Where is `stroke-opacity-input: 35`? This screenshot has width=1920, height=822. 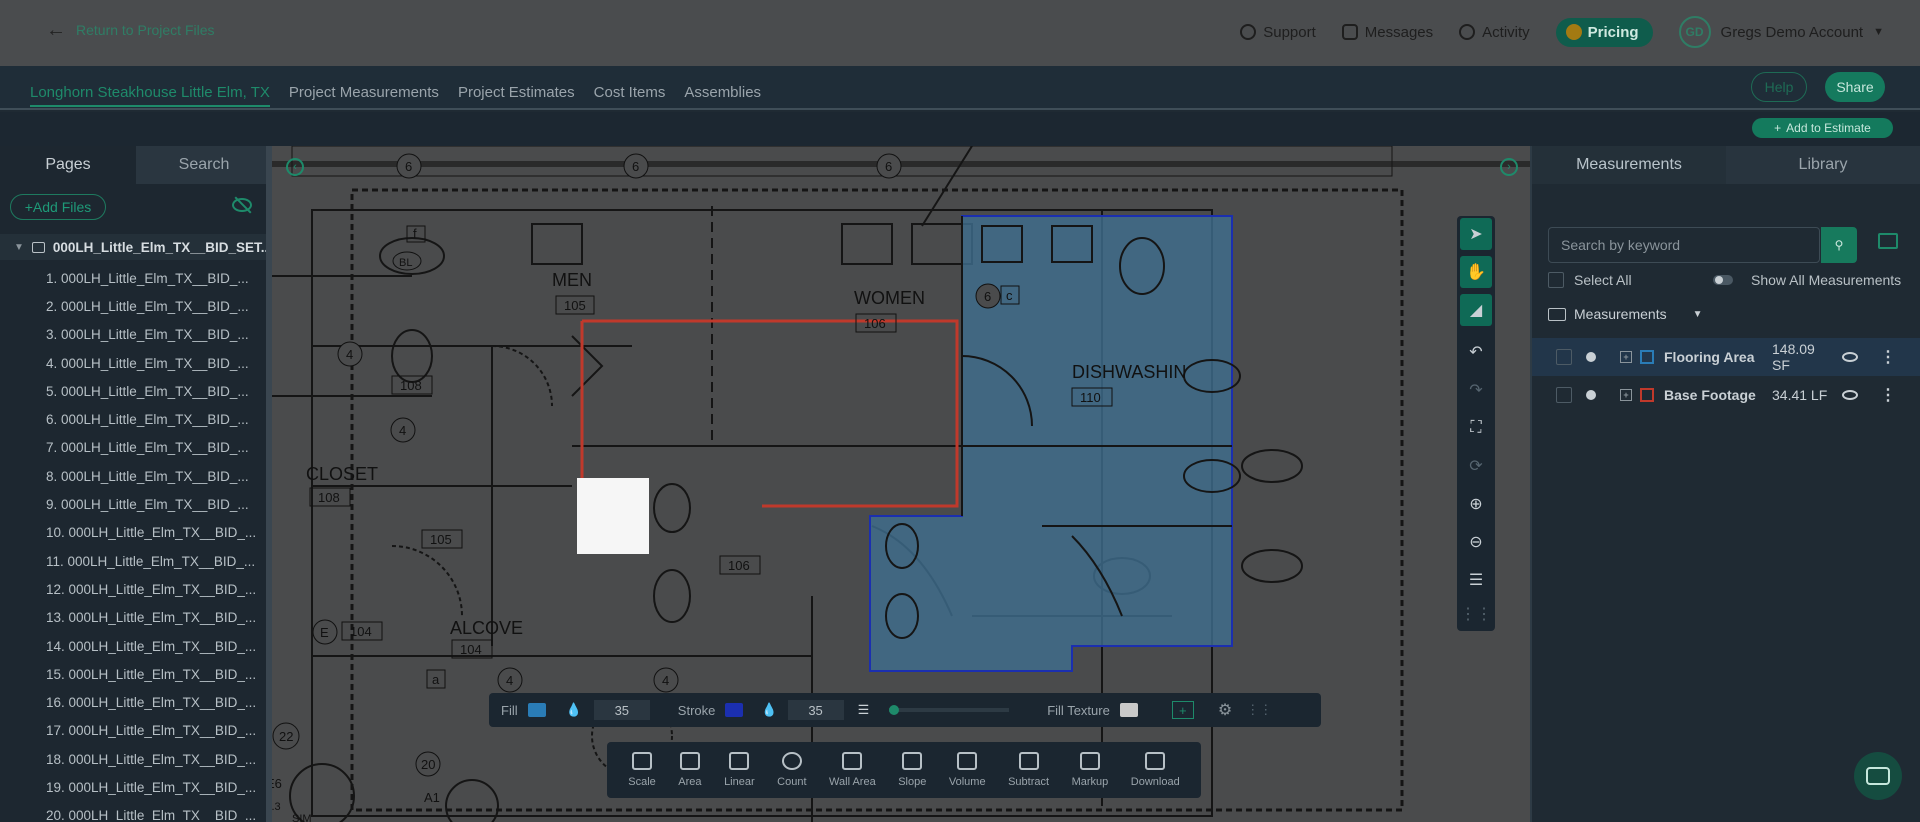
stroke-opacity-input: 35 is located at coordinates (815, 710).